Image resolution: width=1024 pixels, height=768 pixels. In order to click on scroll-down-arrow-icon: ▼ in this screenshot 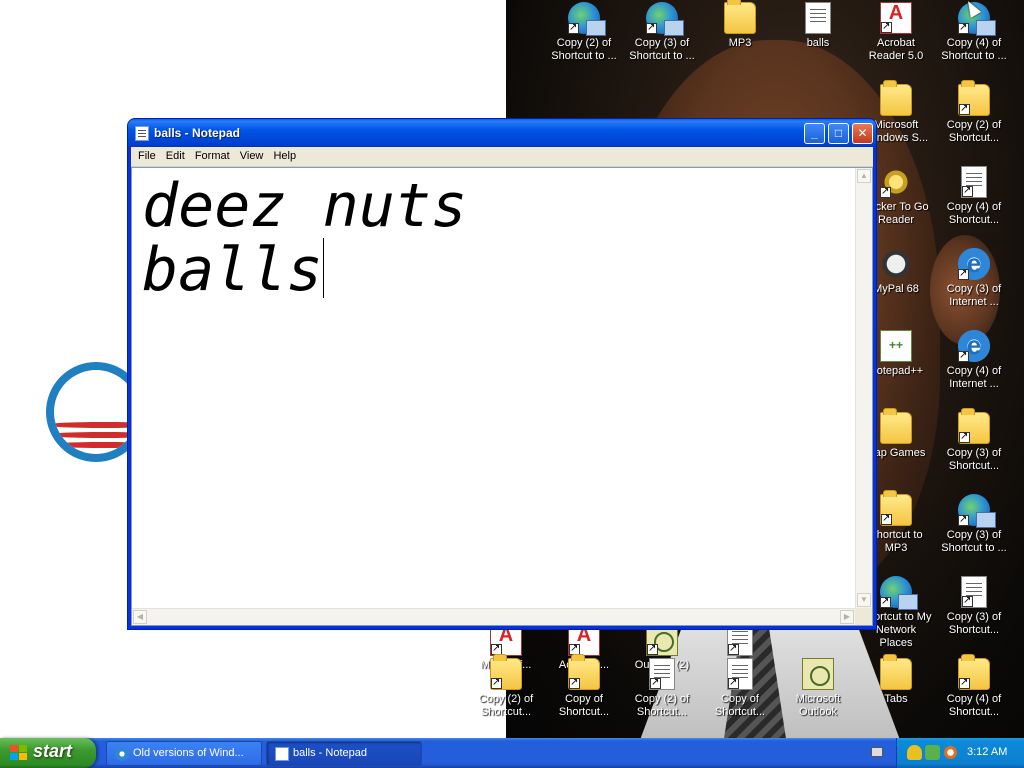, I will do `click(864, 600)`.